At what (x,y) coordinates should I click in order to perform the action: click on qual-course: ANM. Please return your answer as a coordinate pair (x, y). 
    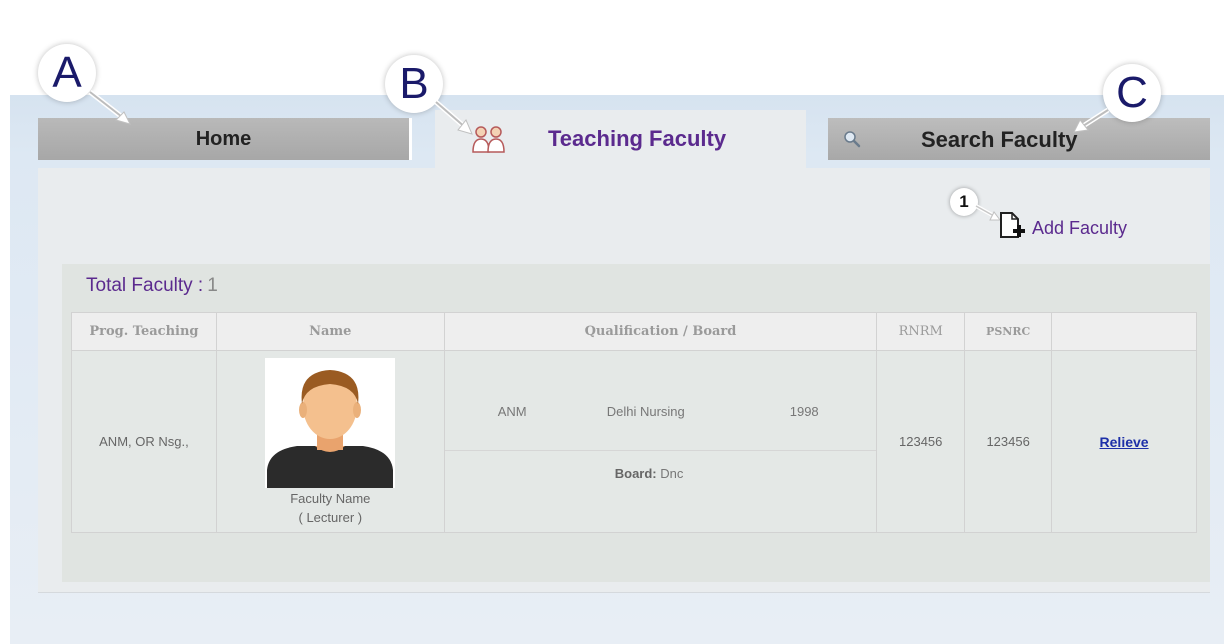
    Looking at the image, I should click on (512, 411).